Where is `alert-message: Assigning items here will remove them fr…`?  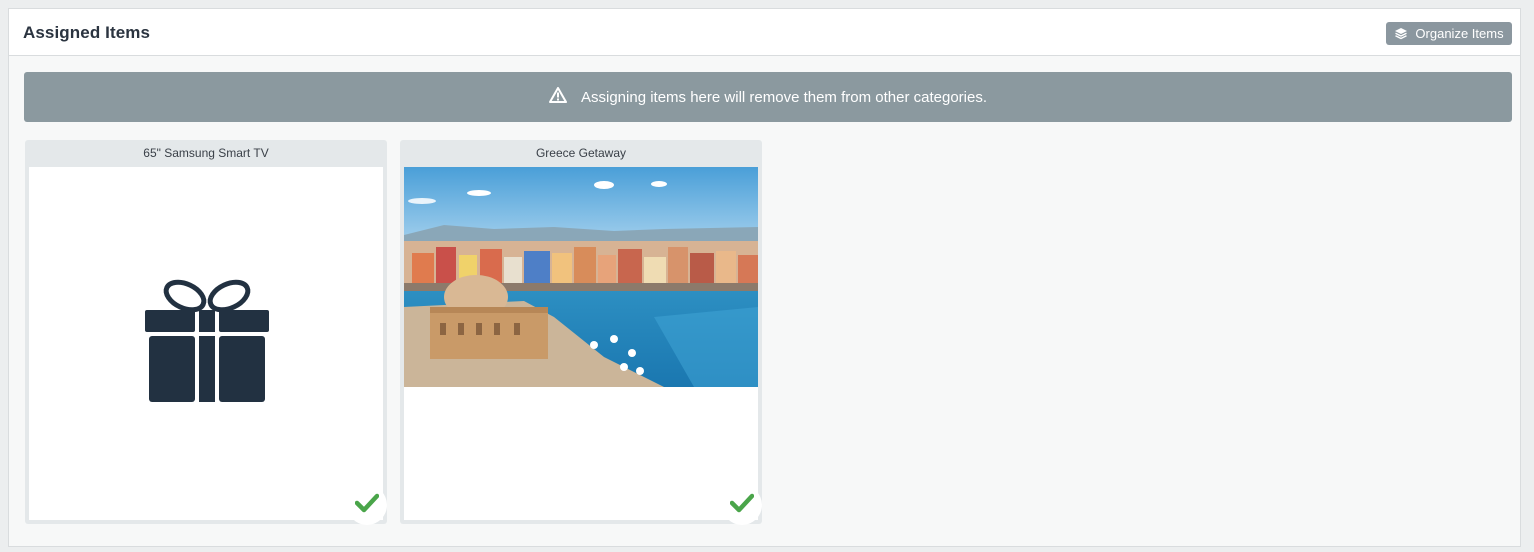
alert-message: Assigning items here will remove them fr… is located at coordinates (784, 97).